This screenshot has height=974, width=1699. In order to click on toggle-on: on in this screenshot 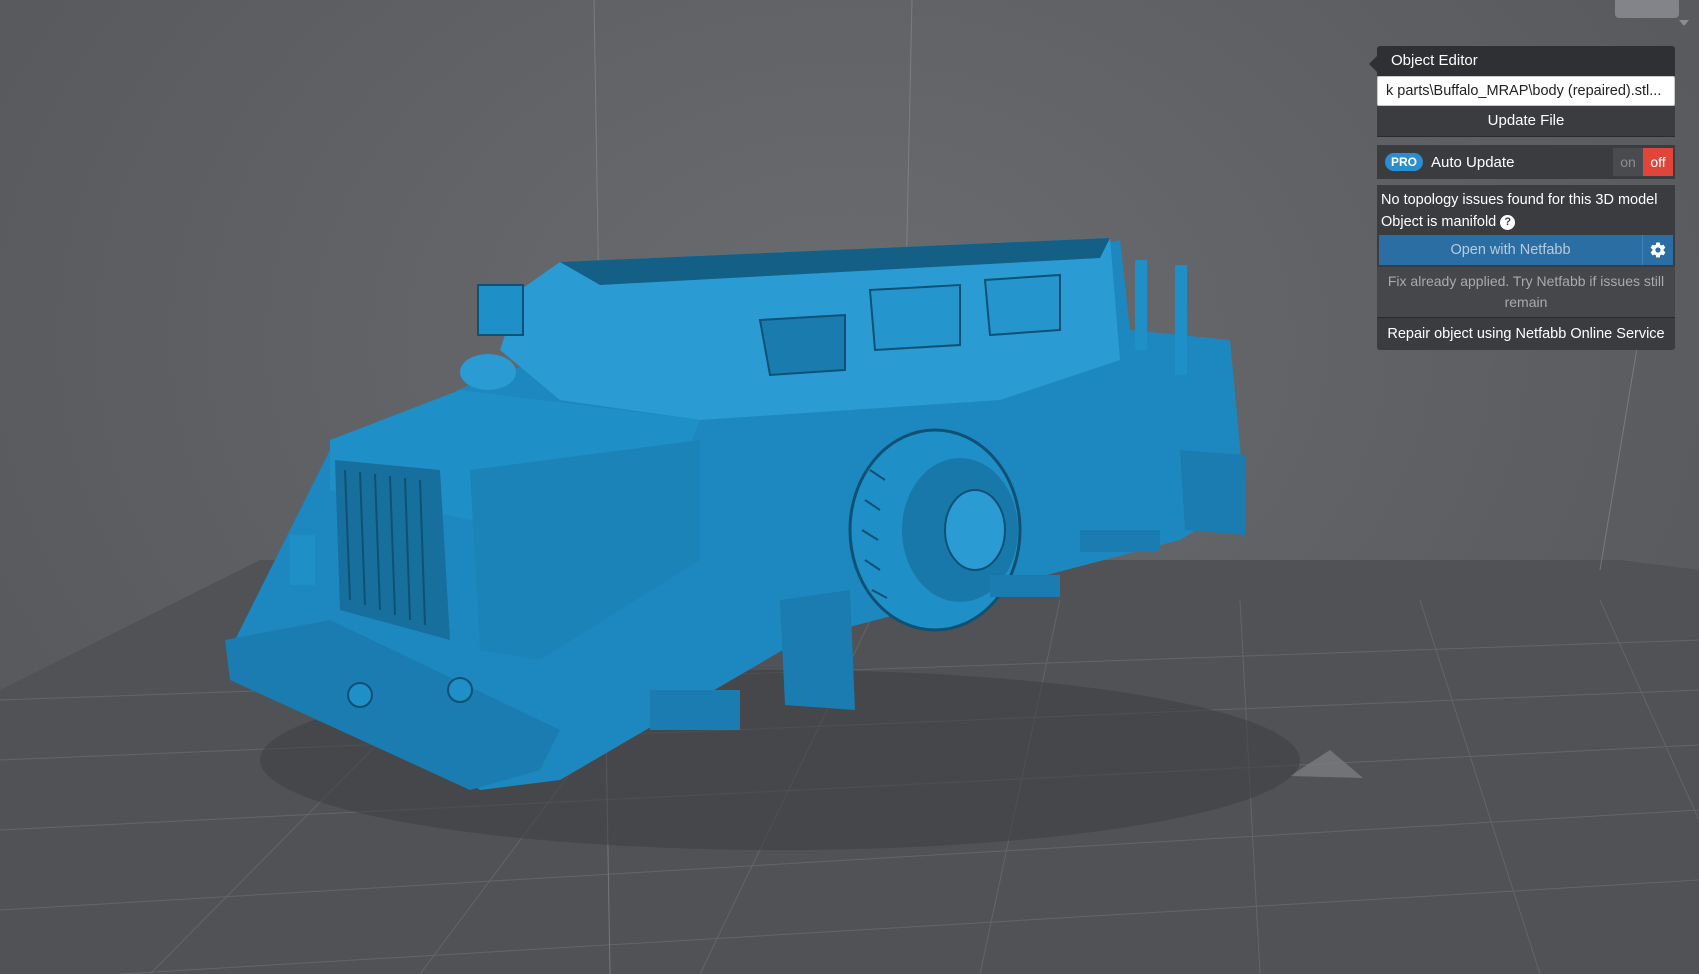, I will do `click(1628, 162)`.